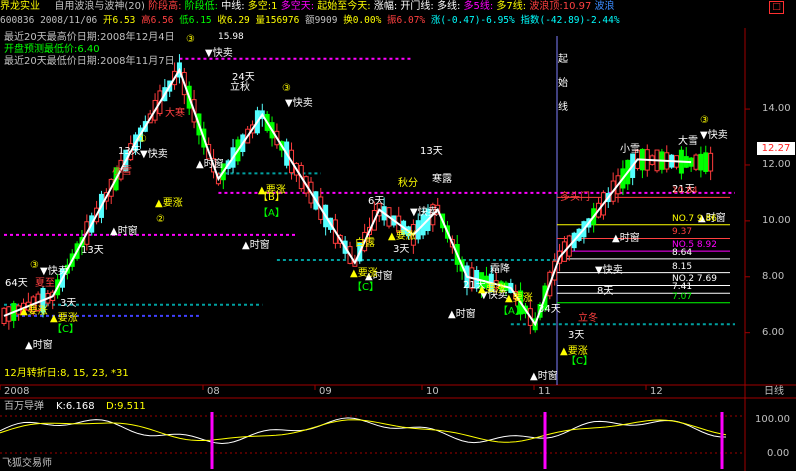 The image size is (796, 471). Describe the element at coordinates (119, 20) in the screenshot. I see `quote-open: 开6.53` at that location.